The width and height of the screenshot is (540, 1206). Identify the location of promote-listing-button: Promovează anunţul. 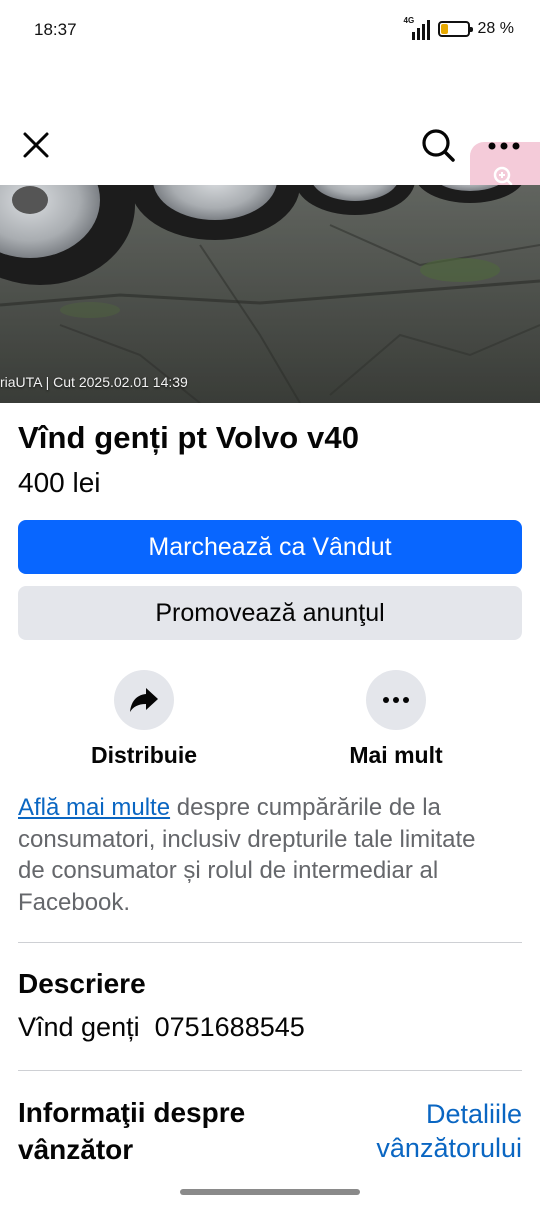
(270, 613).